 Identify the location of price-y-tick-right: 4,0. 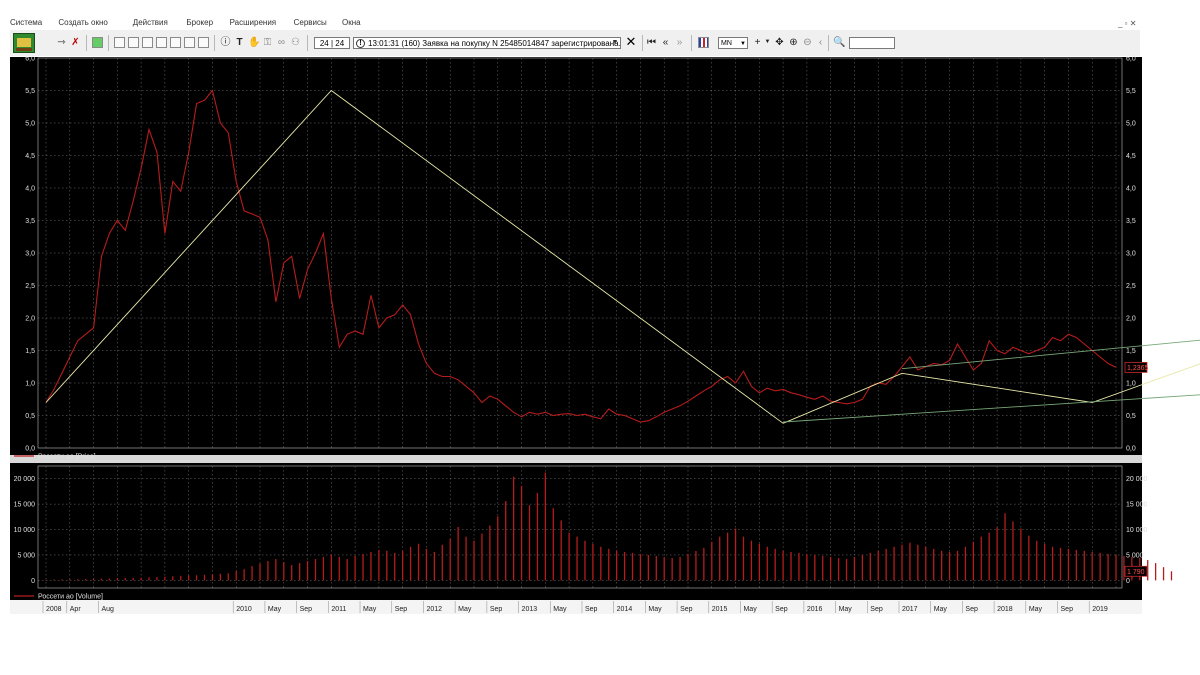
(1131, 189).